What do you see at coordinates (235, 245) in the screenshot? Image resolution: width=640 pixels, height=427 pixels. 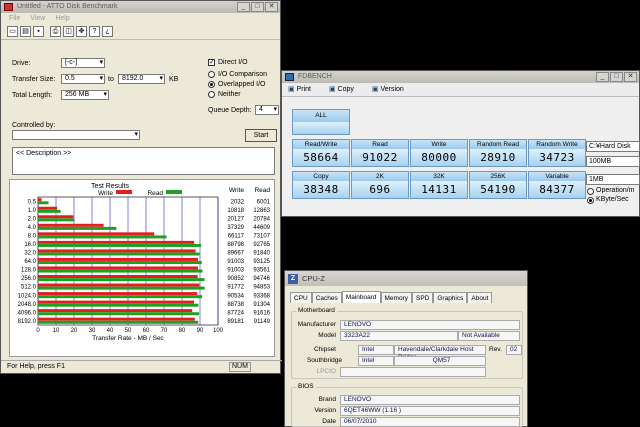 I see `write-value: 88798` at bounding box center [235, 245].